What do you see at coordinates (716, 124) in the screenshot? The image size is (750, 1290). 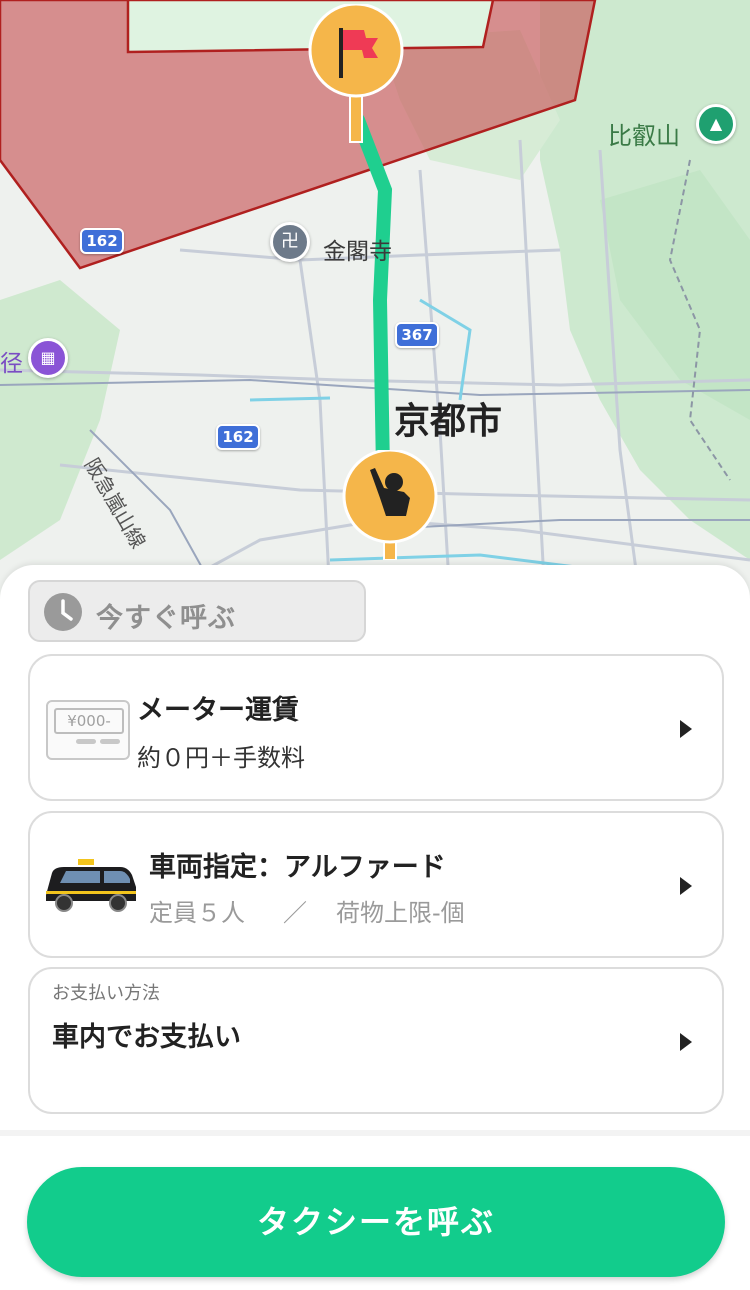 I see `mountain-icon: ▲` at bounding box center [716, 124].